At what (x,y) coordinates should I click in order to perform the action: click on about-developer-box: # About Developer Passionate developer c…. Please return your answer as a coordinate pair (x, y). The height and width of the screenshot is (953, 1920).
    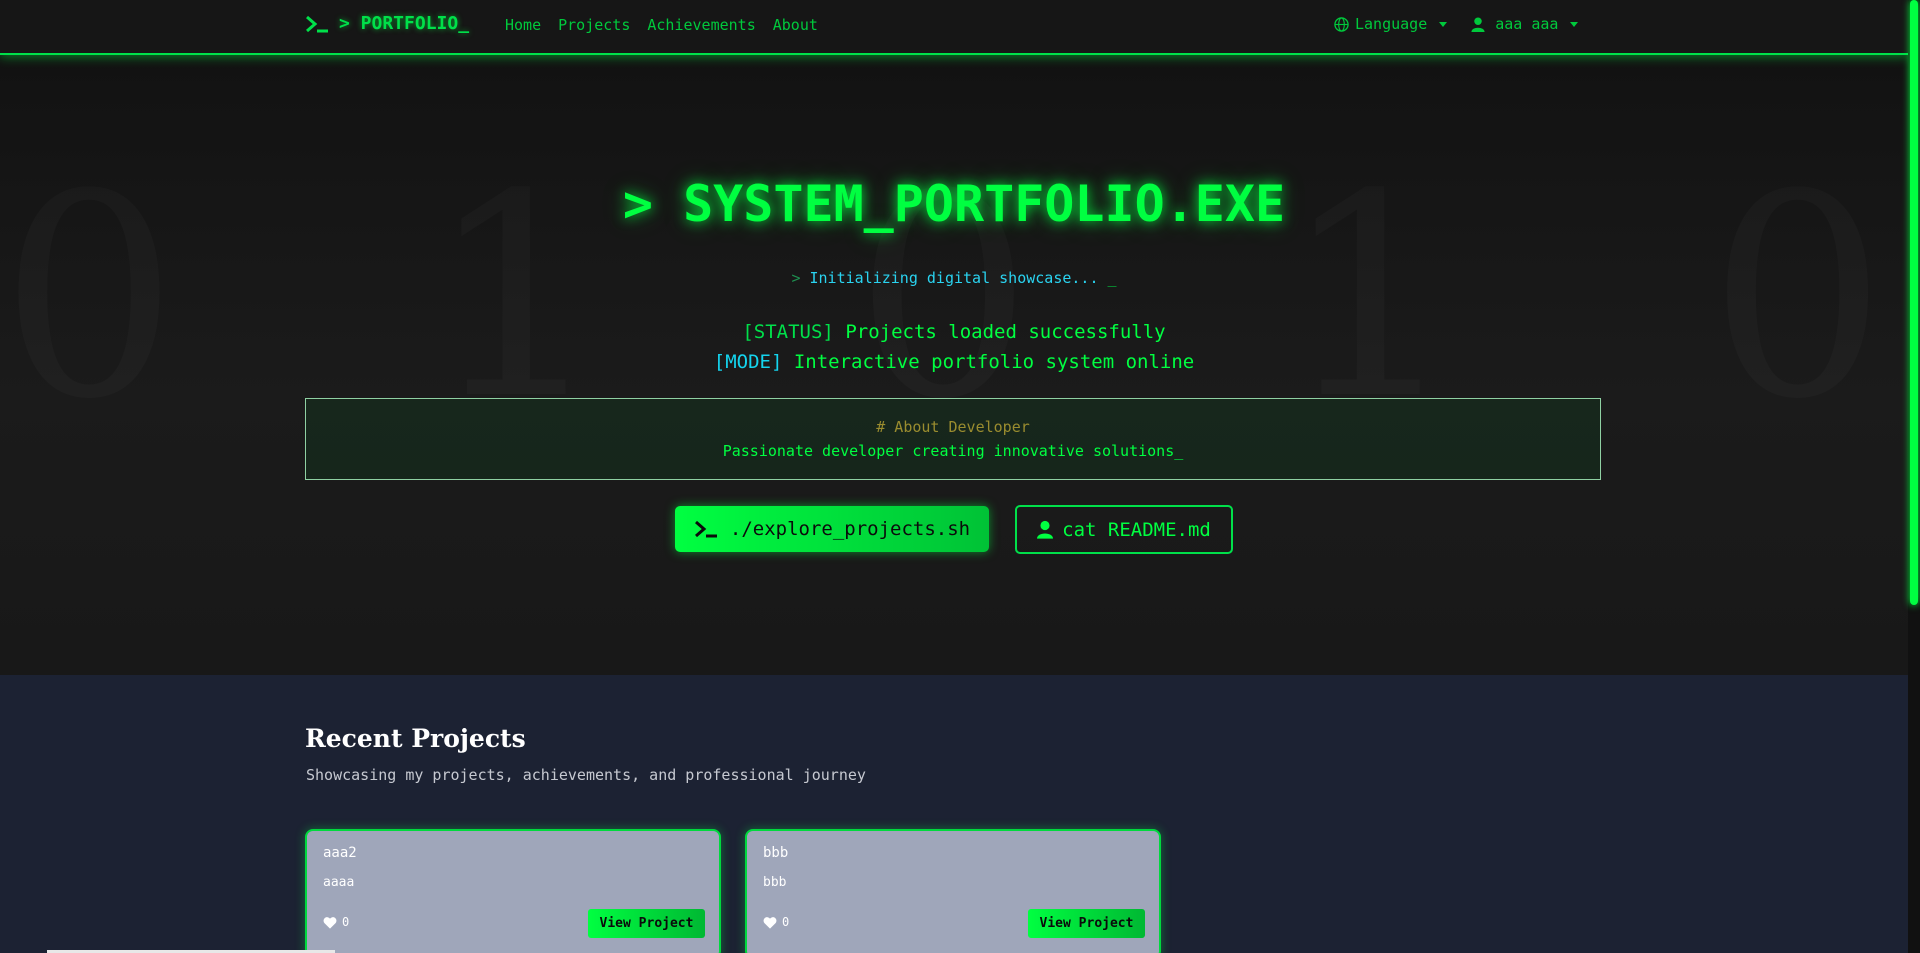
    Looking at the image, I should click on (953, 439).